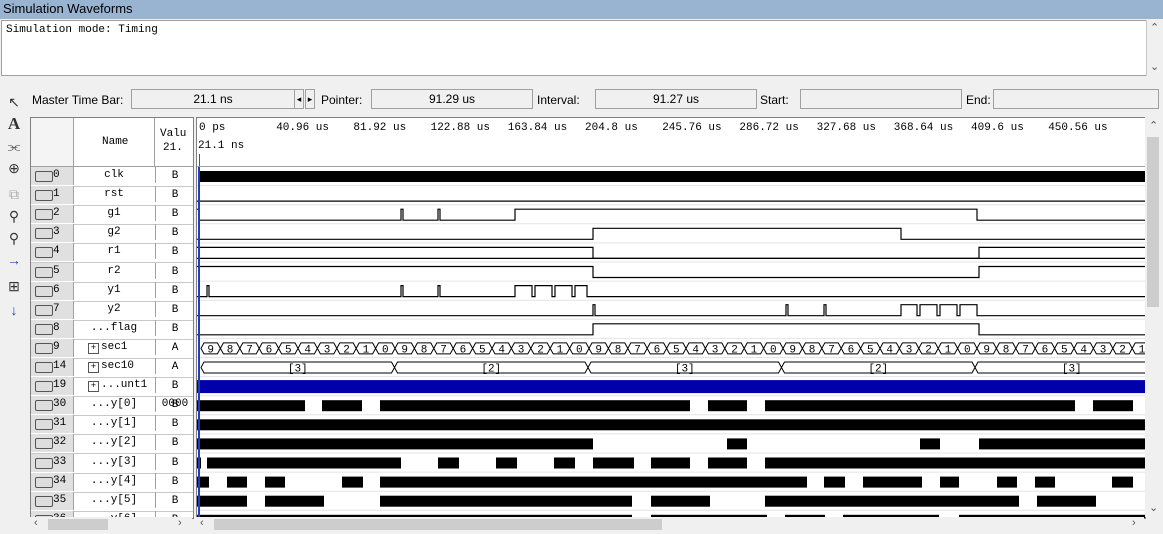 The height and width of the screenshot is (534, 1163). Describe the element at coordinates (44, 196) in the screenshot. I see `input-pin-icon` at that location.